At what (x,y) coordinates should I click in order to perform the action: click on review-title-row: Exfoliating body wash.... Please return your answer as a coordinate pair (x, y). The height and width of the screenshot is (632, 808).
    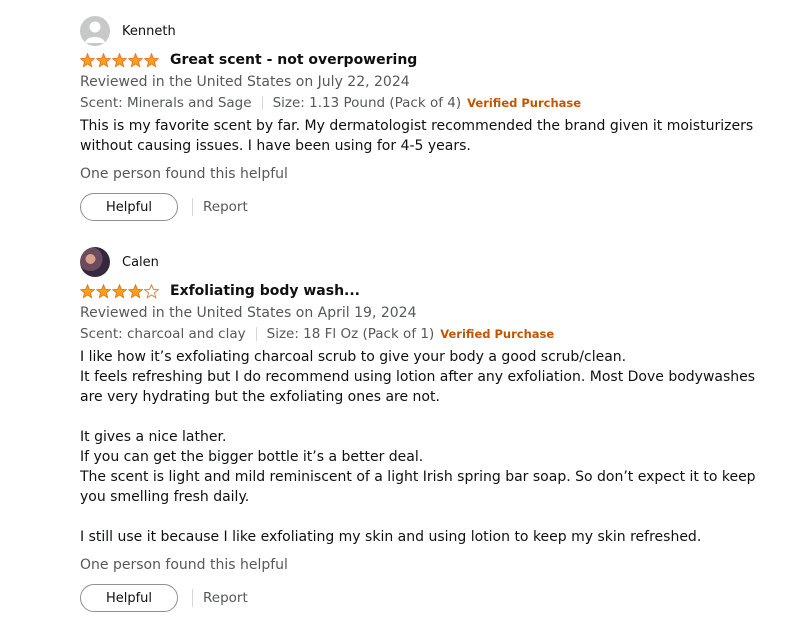
    Looking at the image, I should click on (220, 291).